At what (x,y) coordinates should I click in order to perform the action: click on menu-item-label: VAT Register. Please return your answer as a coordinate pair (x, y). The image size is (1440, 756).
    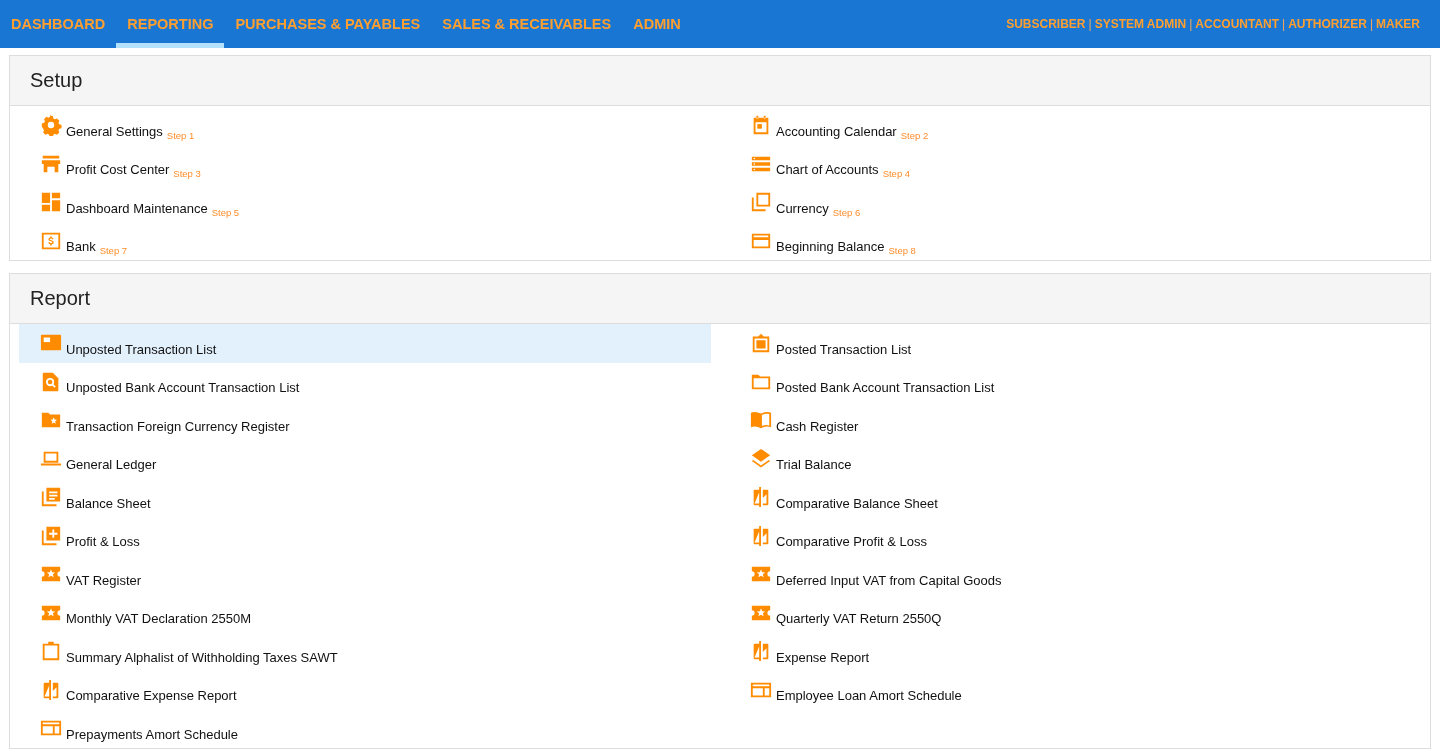
    Looking at the image, I should click on (104, 580).